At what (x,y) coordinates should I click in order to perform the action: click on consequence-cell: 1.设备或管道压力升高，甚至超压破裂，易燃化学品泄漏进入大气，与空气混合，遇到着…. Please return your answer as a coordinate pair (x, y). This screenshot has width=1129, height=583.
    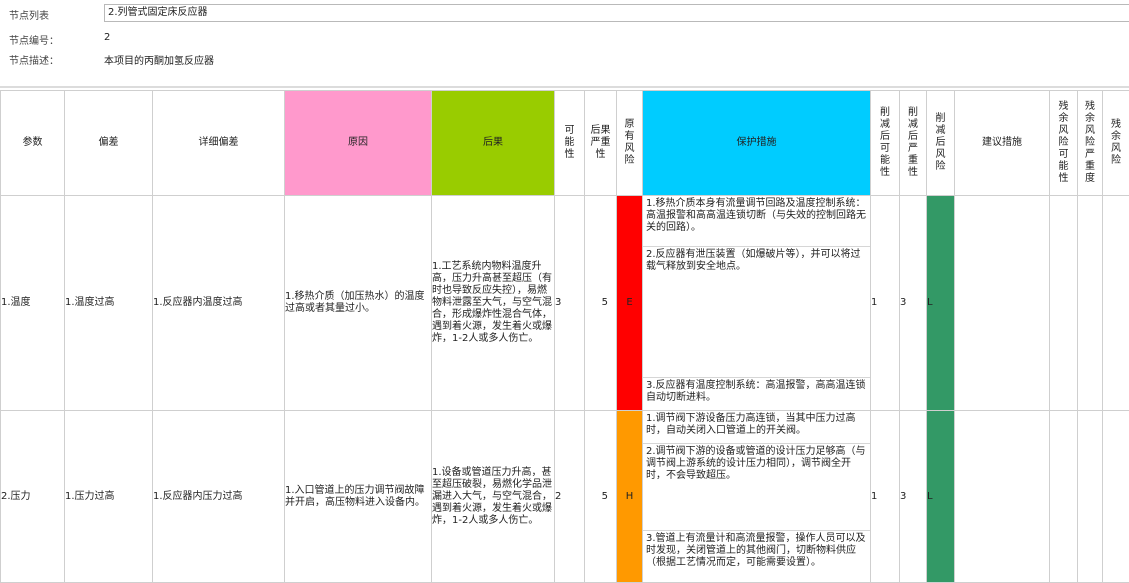
    Looking at the image, I should click on (493, 497).